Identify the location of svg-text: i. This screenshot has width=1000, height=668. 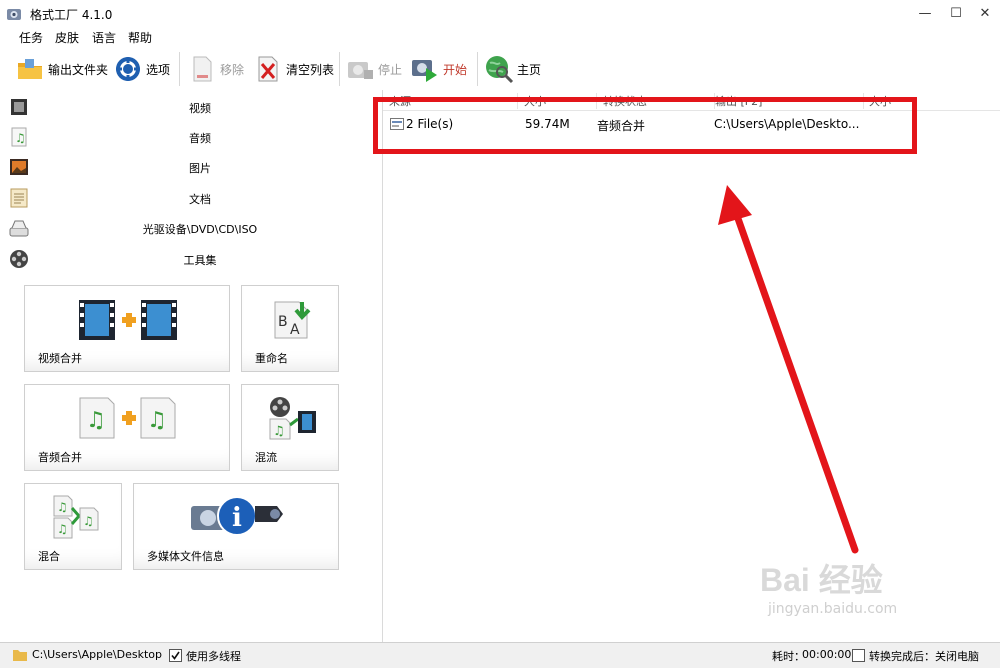
(237, 518).